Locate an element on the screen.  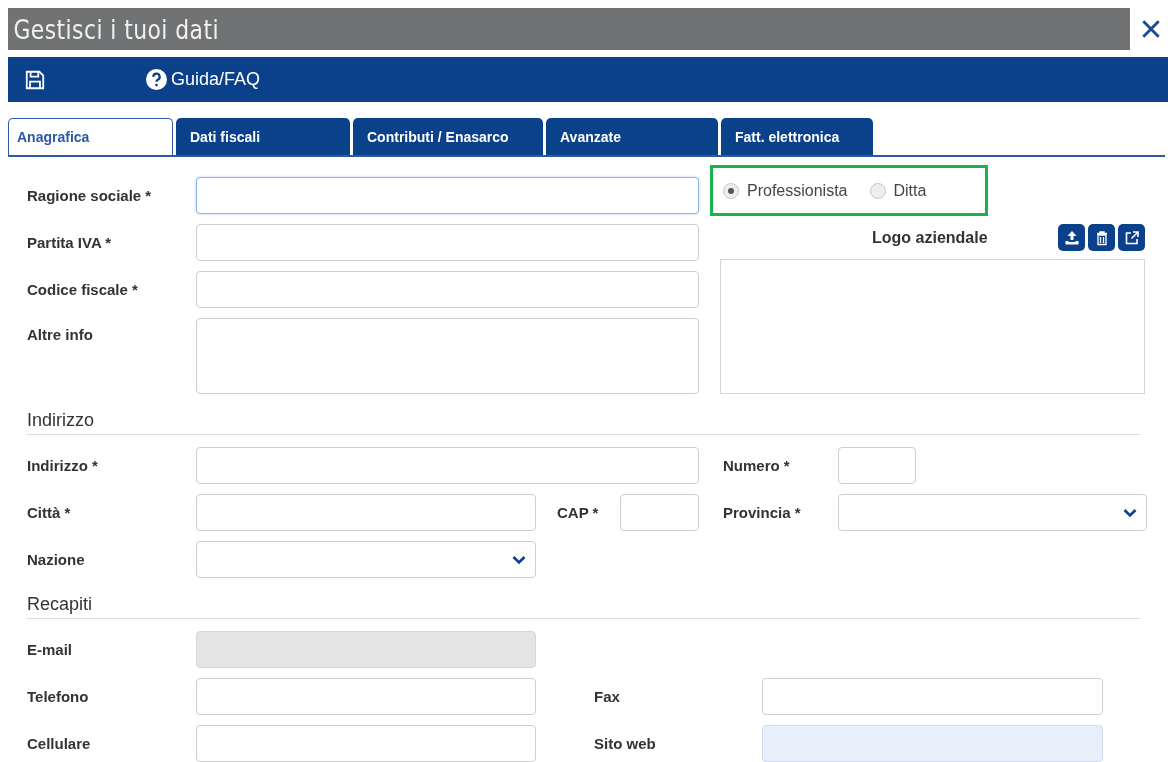
field-label: Sito web is located at coordinates (625, 743).